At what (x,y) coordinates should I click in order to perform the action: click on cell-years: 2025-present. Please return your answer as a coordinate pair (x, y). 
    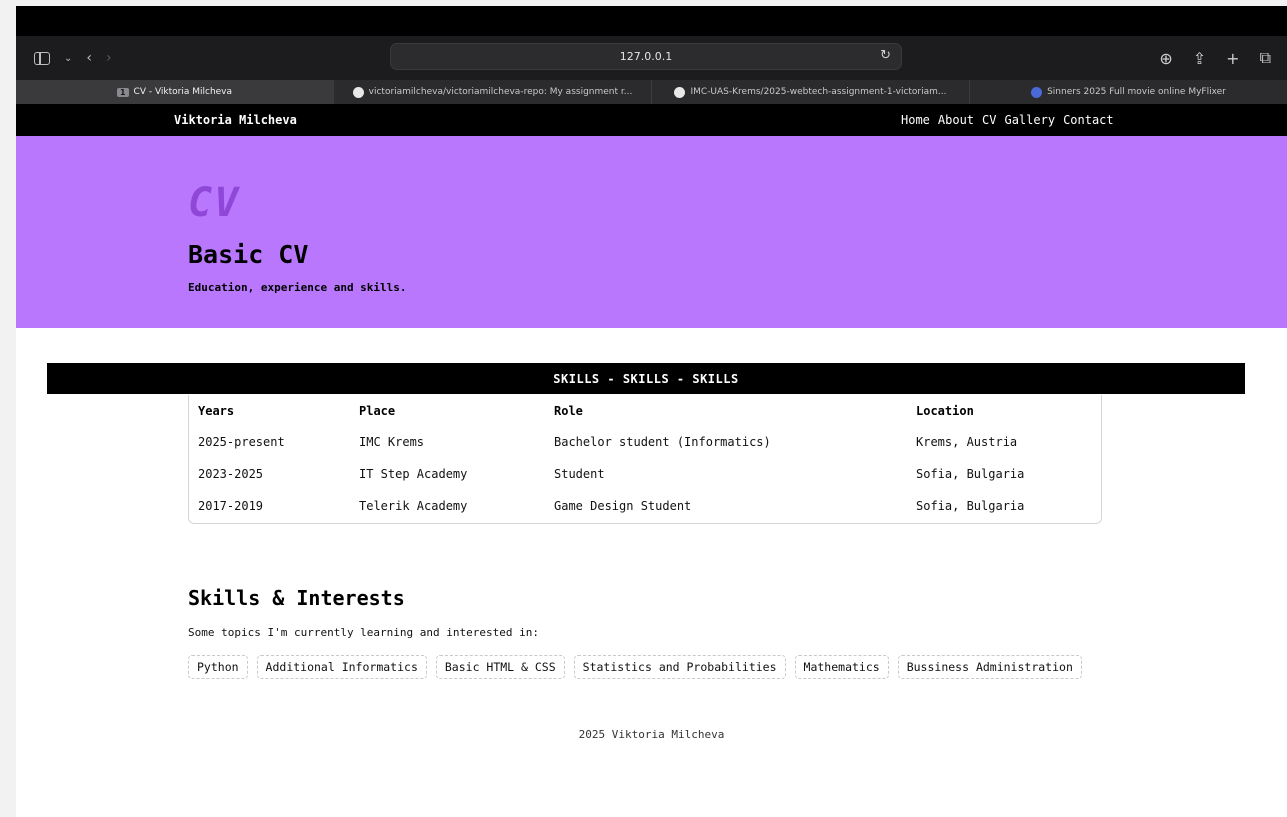
    Looking at the image, I should click on (241, 442).